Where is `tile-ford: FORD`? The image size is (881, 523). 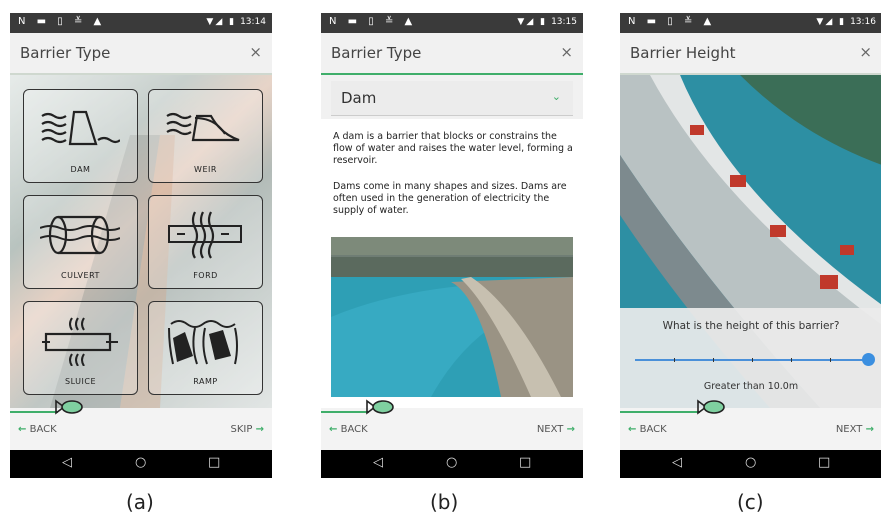
tile-ford: FORD is located at coordinates (205, 242).